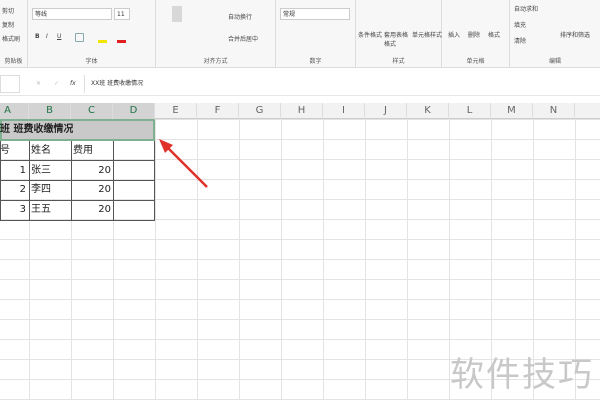  I want to click on watermark: 软件技巧, so click(522, 375).